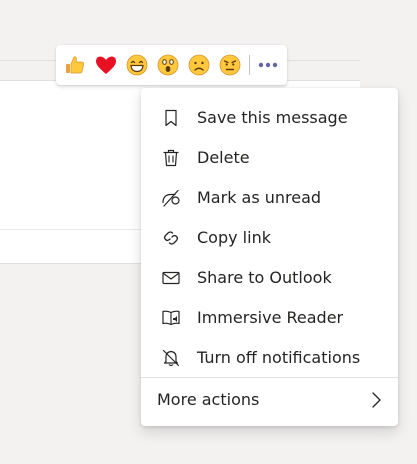 This screenshot has height=464, width=417. I want to click on bell-off-icon, so click(171, 358).